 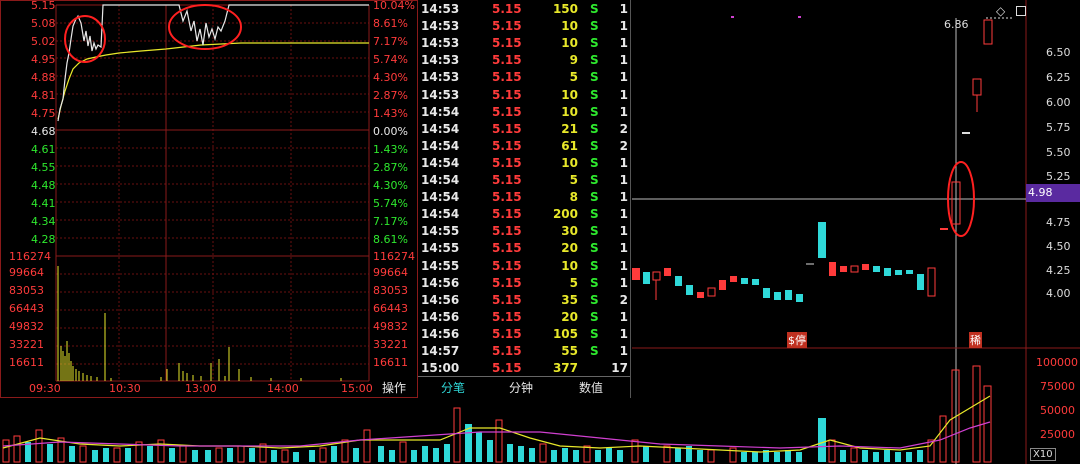 What do you see at coordinates (1053, 193) in the screenshot?
I see `current-price-tag: 4.98` at bounding box center [1053, 193].